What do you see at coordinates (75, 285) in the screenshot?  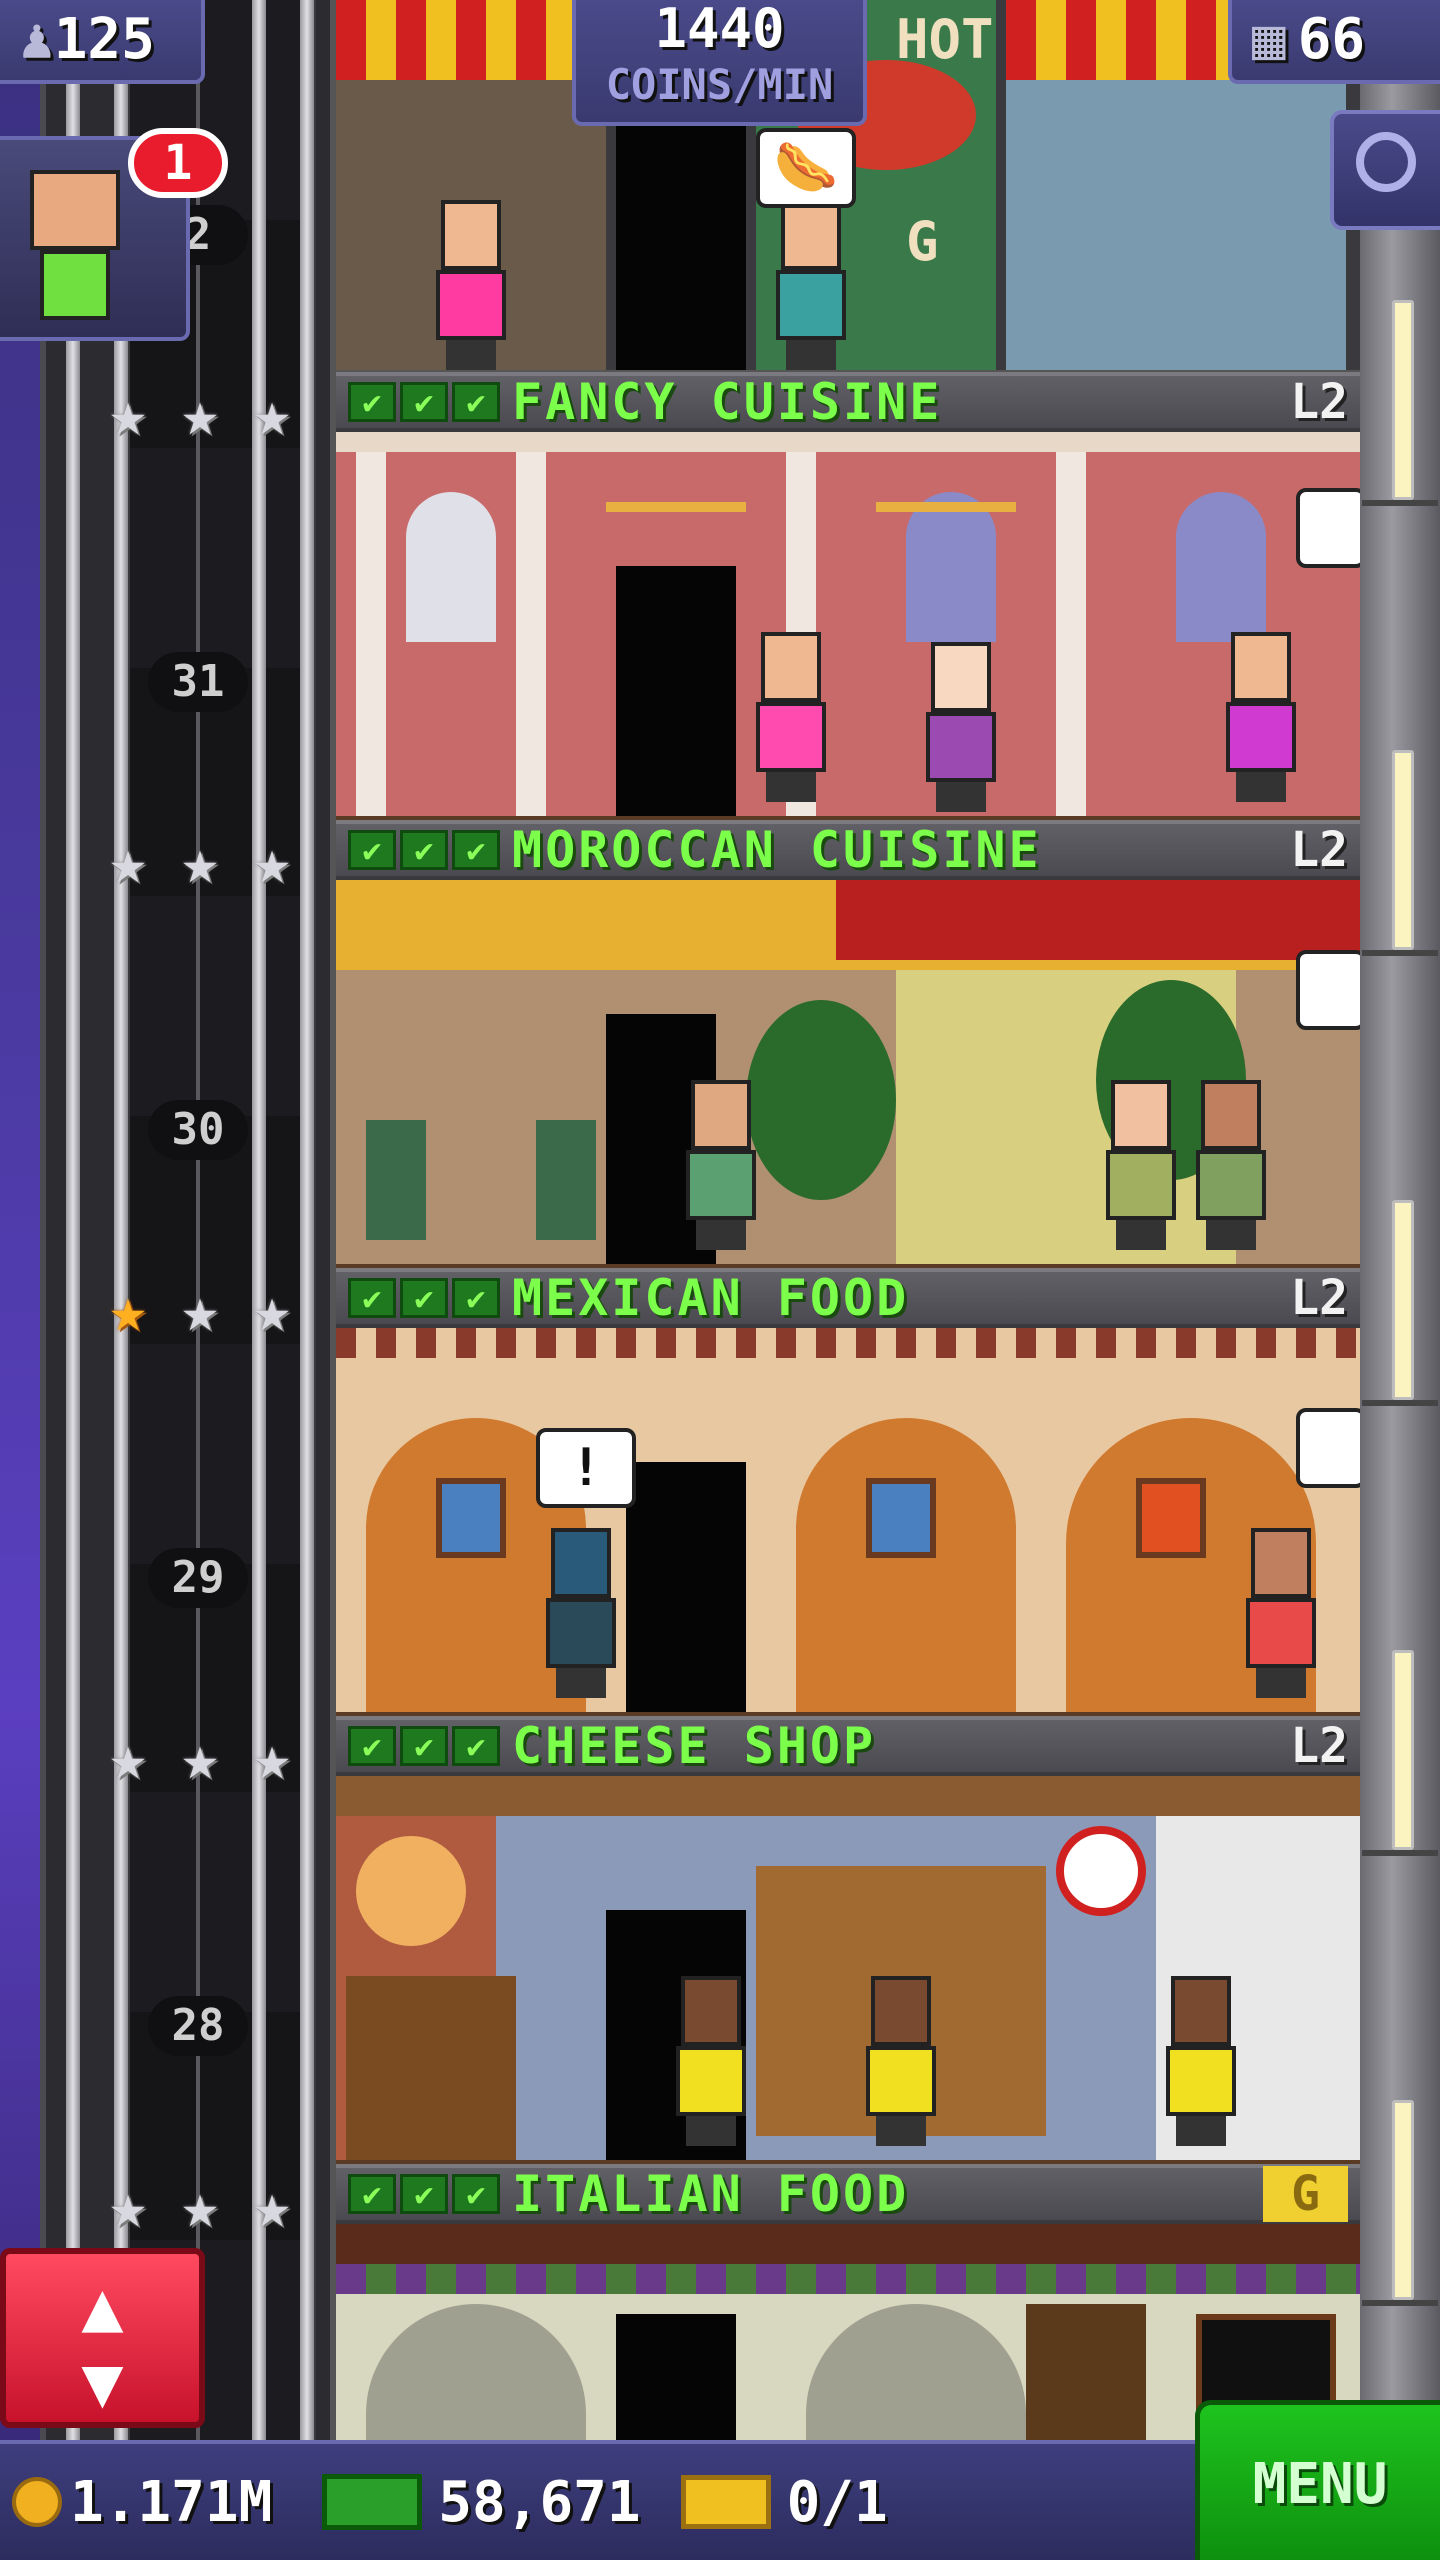 I see `avatar-body` at bounding box center [75, 285].